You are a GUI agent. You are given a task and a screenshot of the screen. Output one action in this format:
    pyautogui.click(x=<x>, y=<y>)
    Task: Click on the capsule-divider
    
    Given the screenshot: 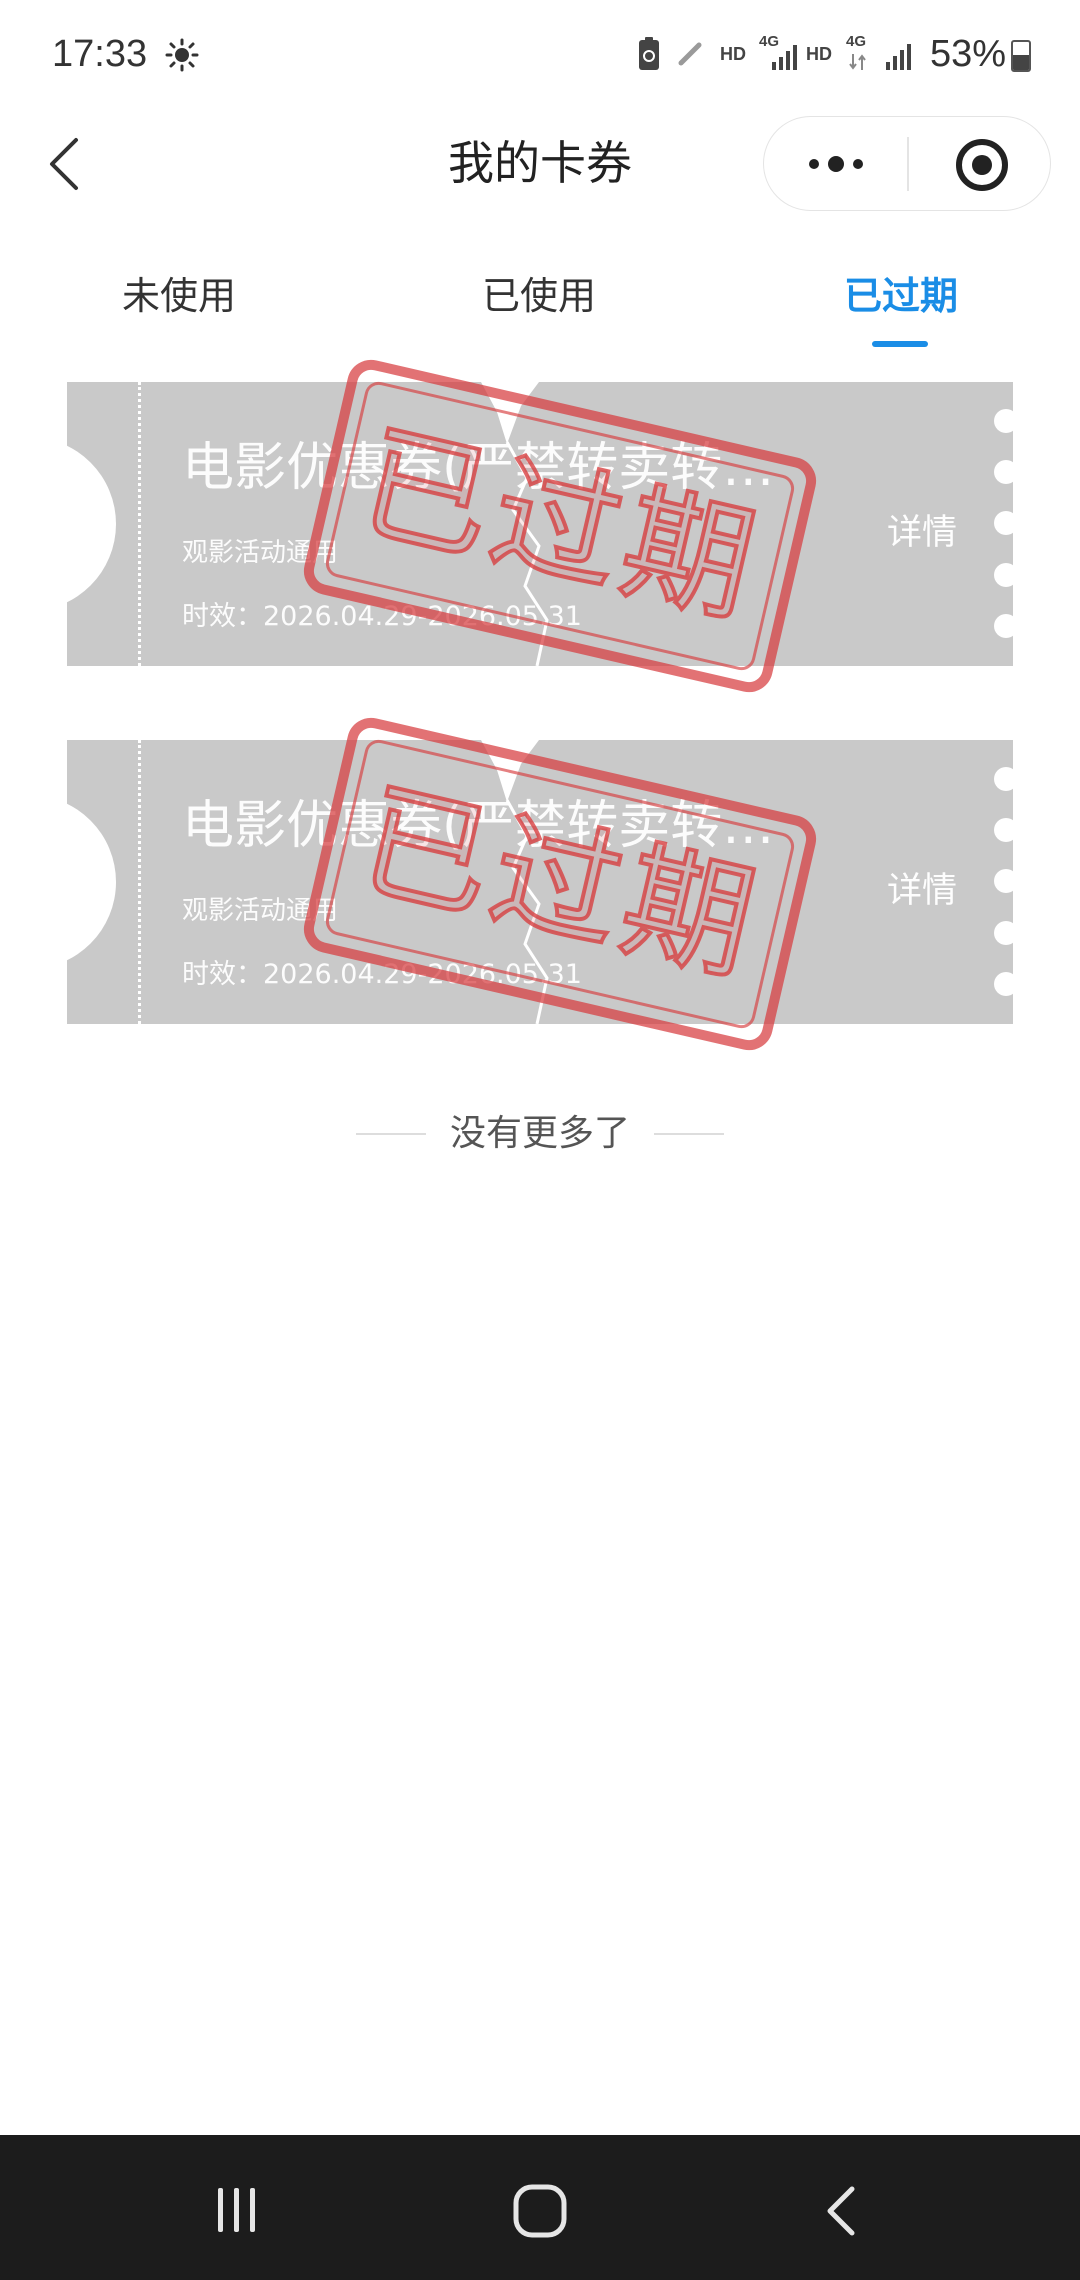 What is the action you would take?
    pyautogui.click(x=908, y=164)
    